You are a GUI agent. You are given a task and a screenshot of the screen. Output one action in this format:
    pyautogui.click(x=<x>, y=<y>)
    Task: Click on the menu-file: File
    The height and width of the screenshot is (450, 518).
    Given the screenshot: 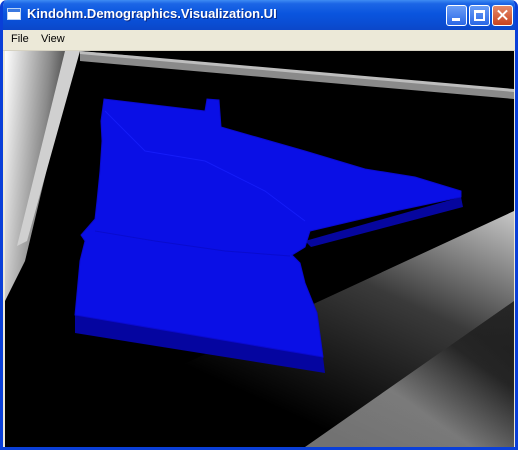 What is the action you would take?
    pyautogui.click(x=20, y=39)
    